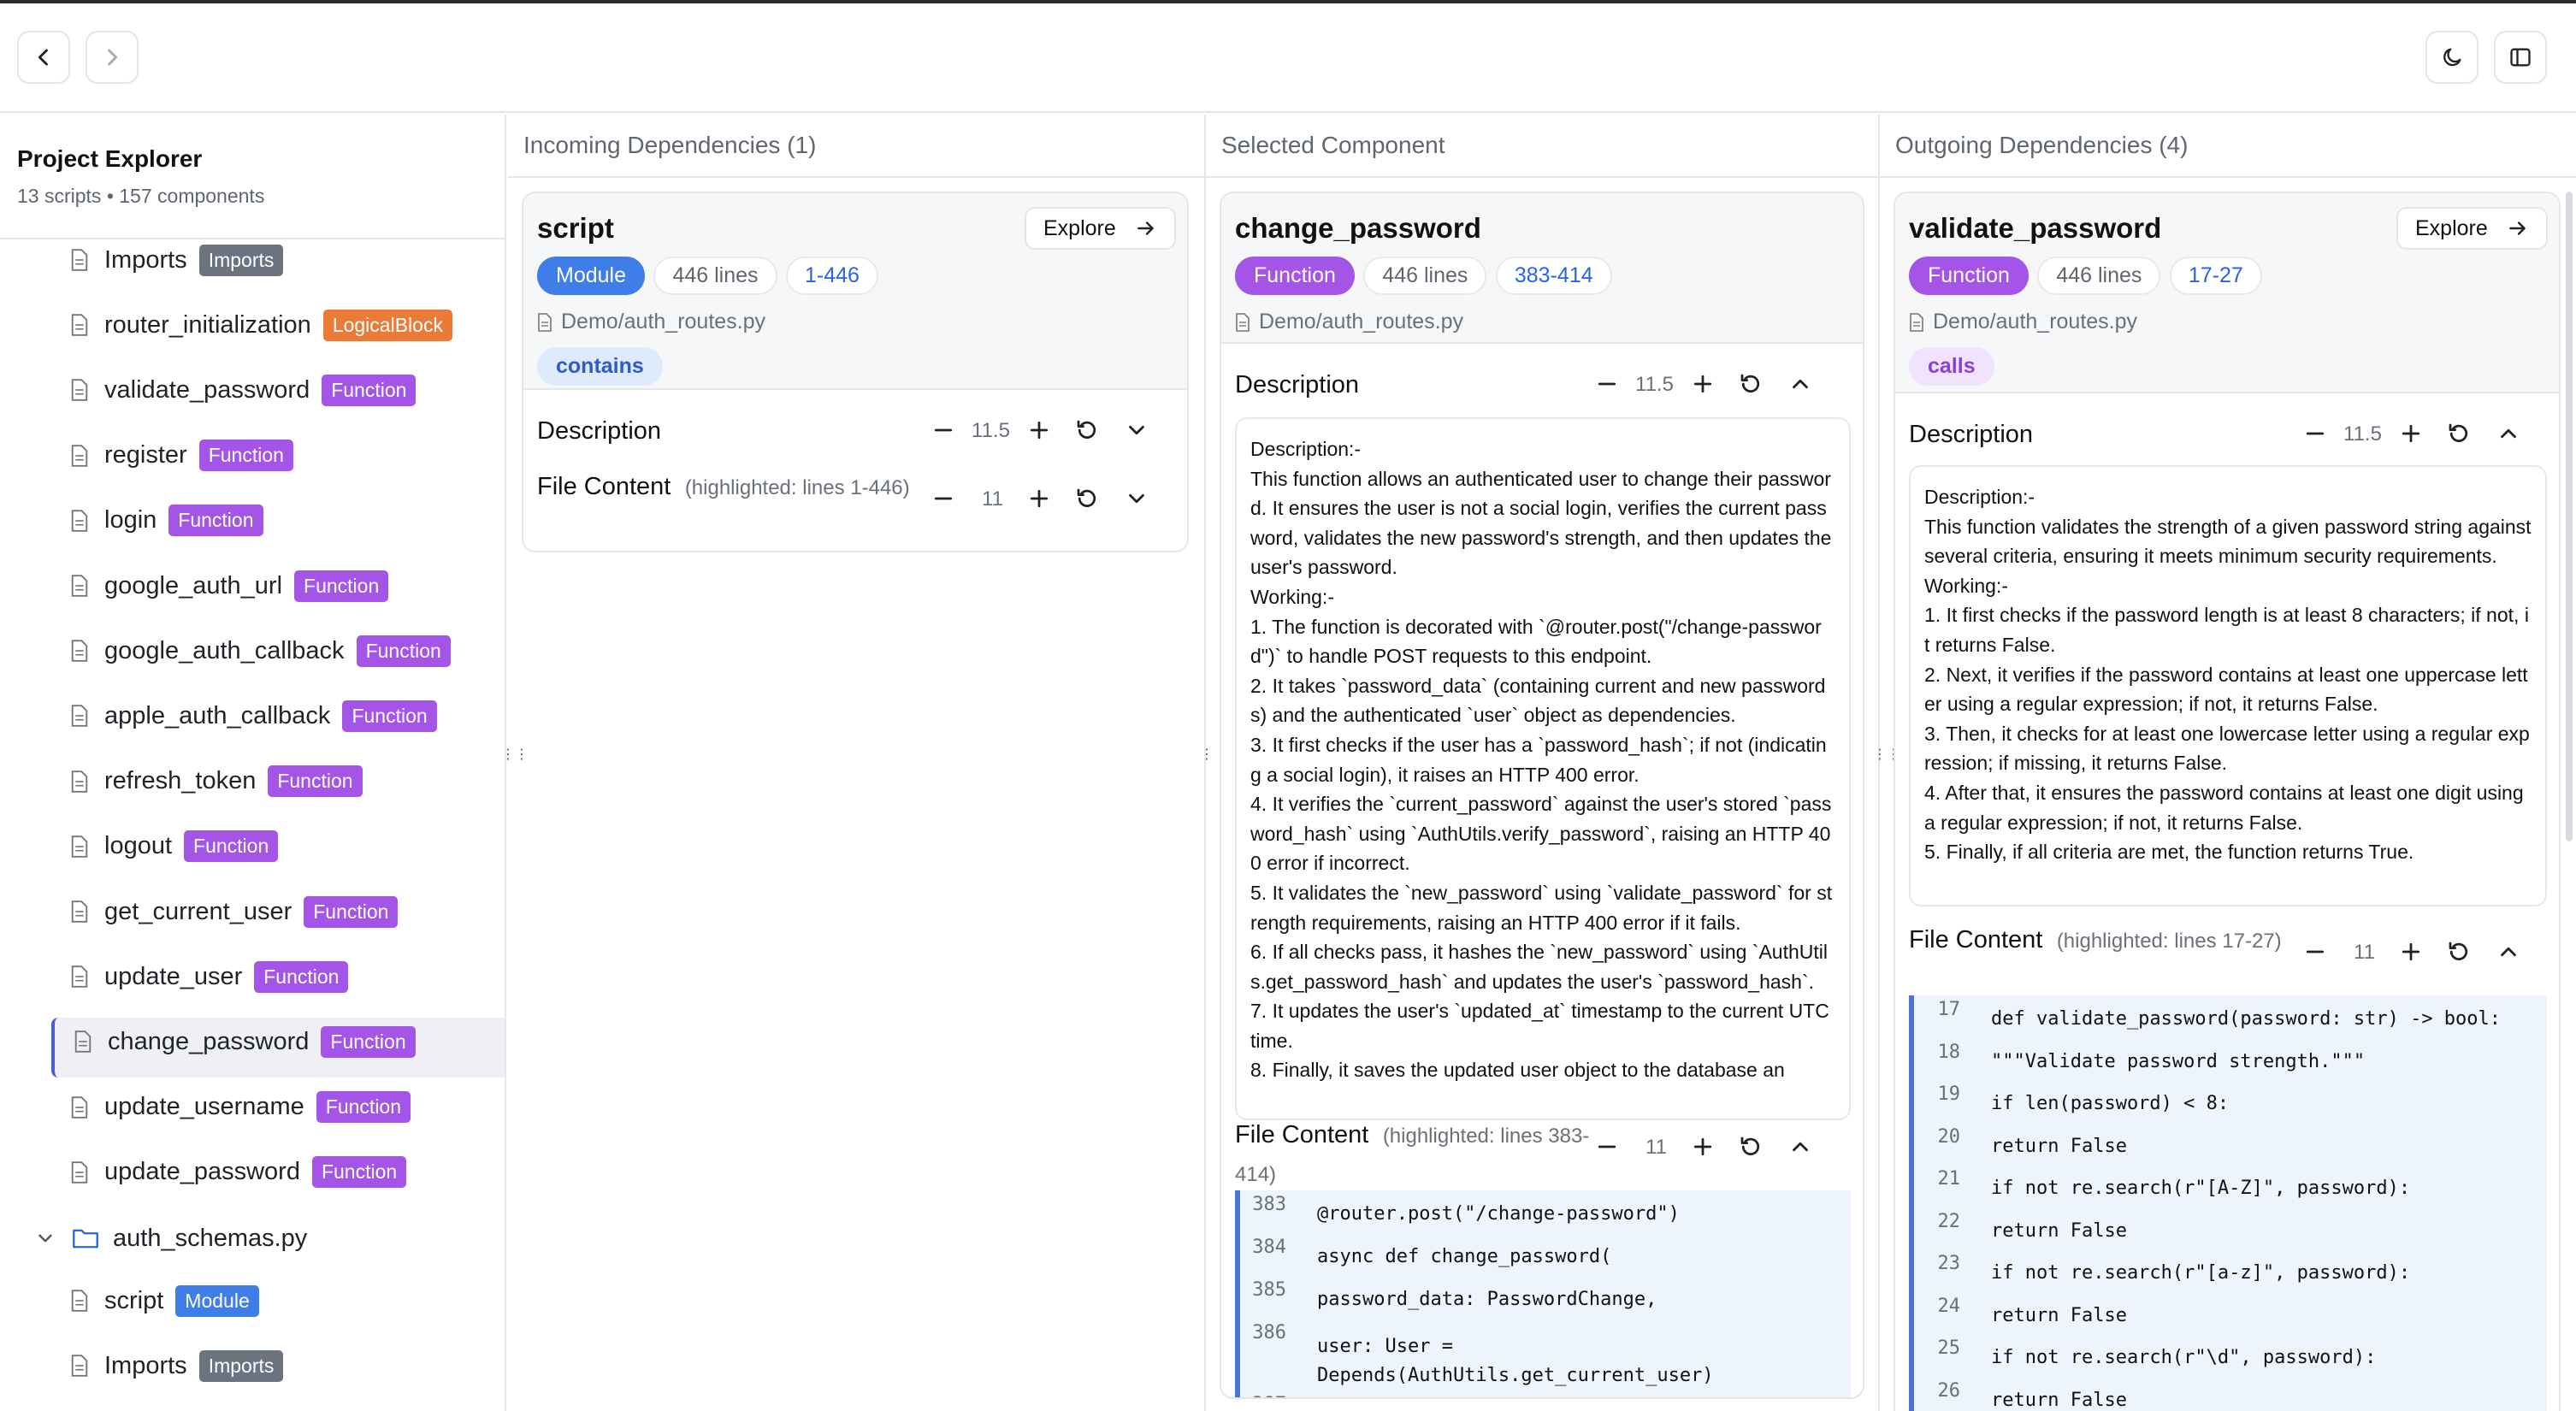  What do you see at coordinates (2215, 276) in the screenshot?
I see `range-pill: 17-27` at bounding box center [2215, 276].